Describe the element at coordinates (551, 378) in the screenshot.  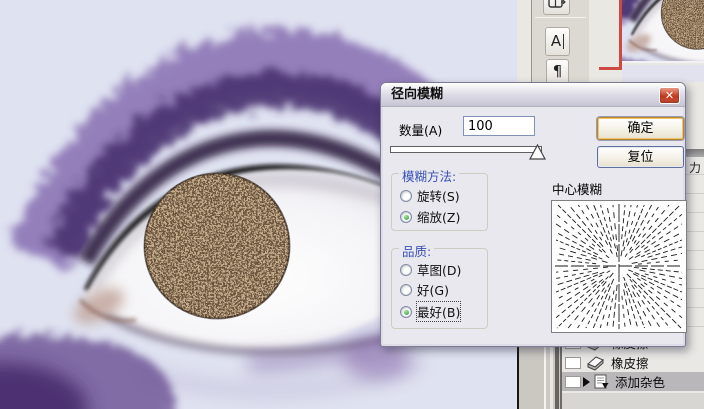
I see `panel-edge-light` at that location.